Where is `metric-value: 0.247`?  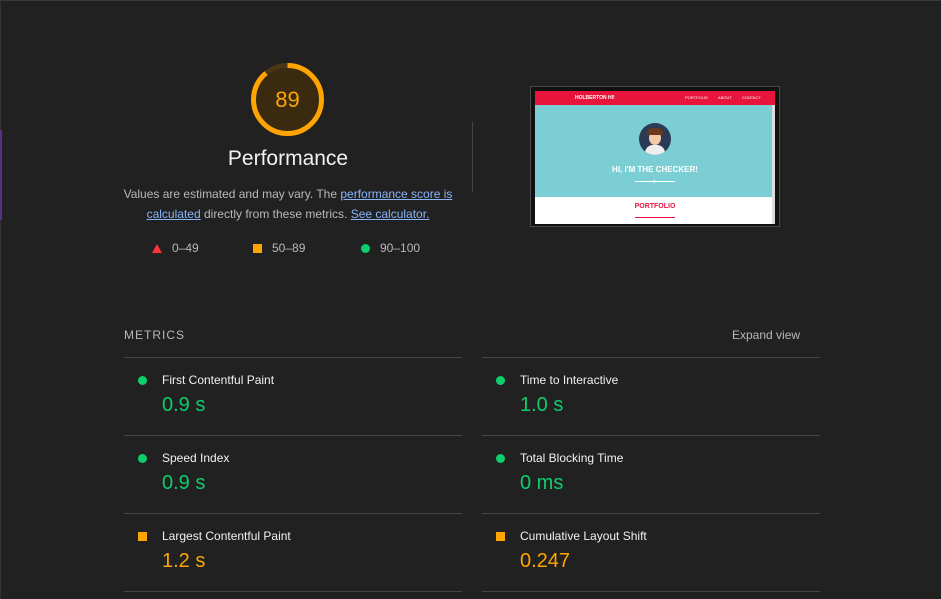 metric-value: 0.247 is located at coordinates (545, 561).